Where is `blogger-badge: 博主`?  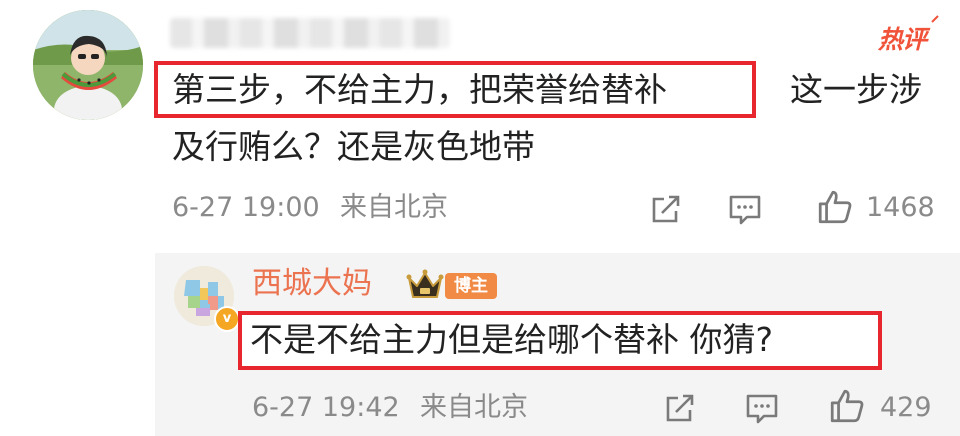 blogger-badge: 博主 is located at coordinates (471, 286).